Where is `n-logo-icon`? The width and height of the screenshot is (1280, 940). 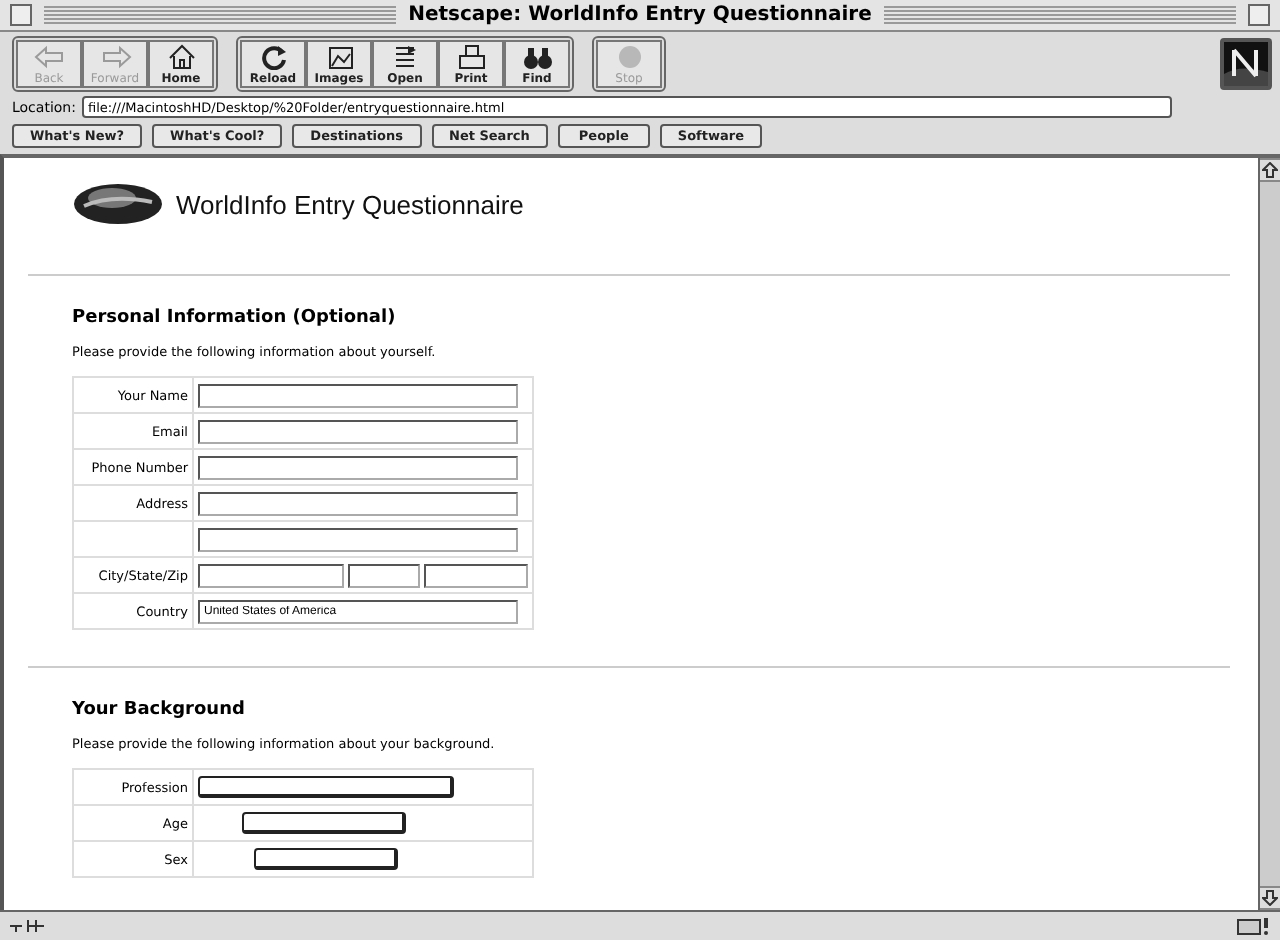
n-logo-icon is located at coordinates (1246, 64).